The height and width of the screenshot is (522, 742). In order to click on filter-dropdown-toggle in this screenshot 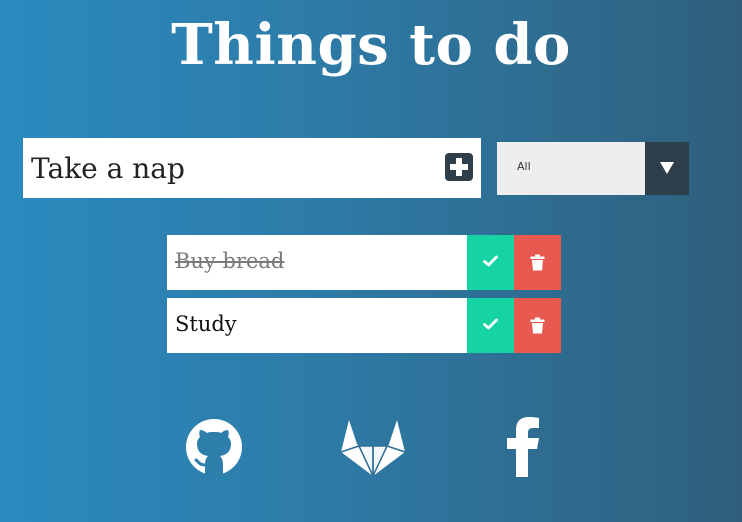, I will do `click(667, 168)`.